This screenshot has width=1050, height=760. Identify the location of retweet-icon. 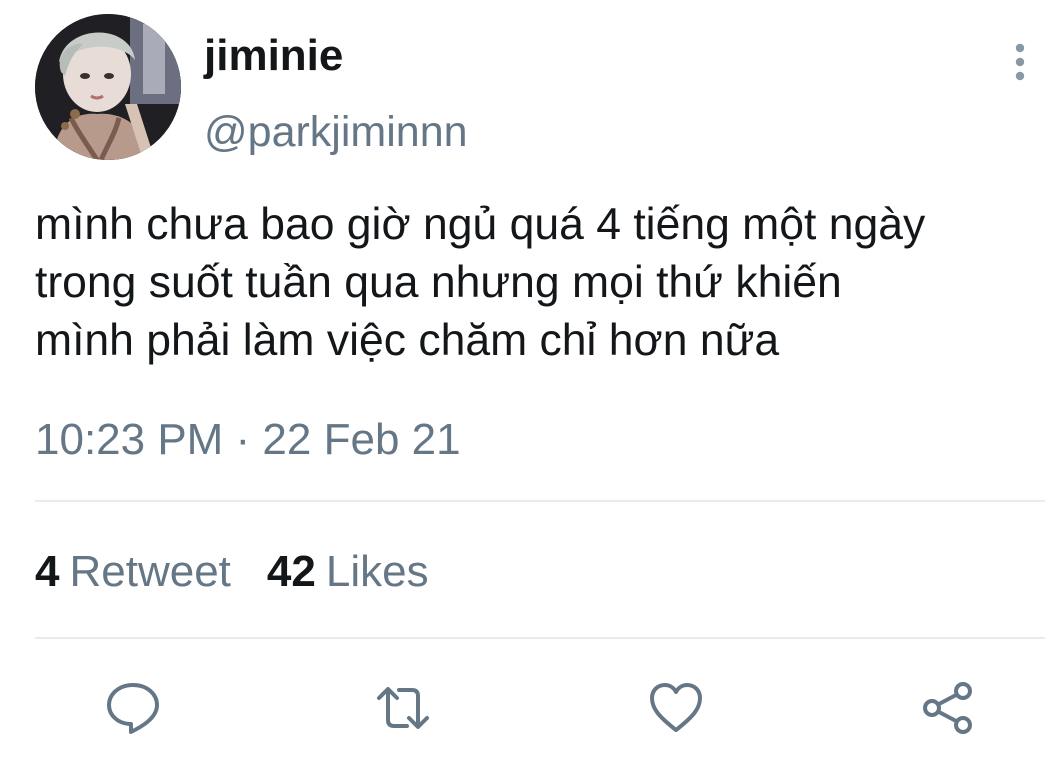
(403, 708).